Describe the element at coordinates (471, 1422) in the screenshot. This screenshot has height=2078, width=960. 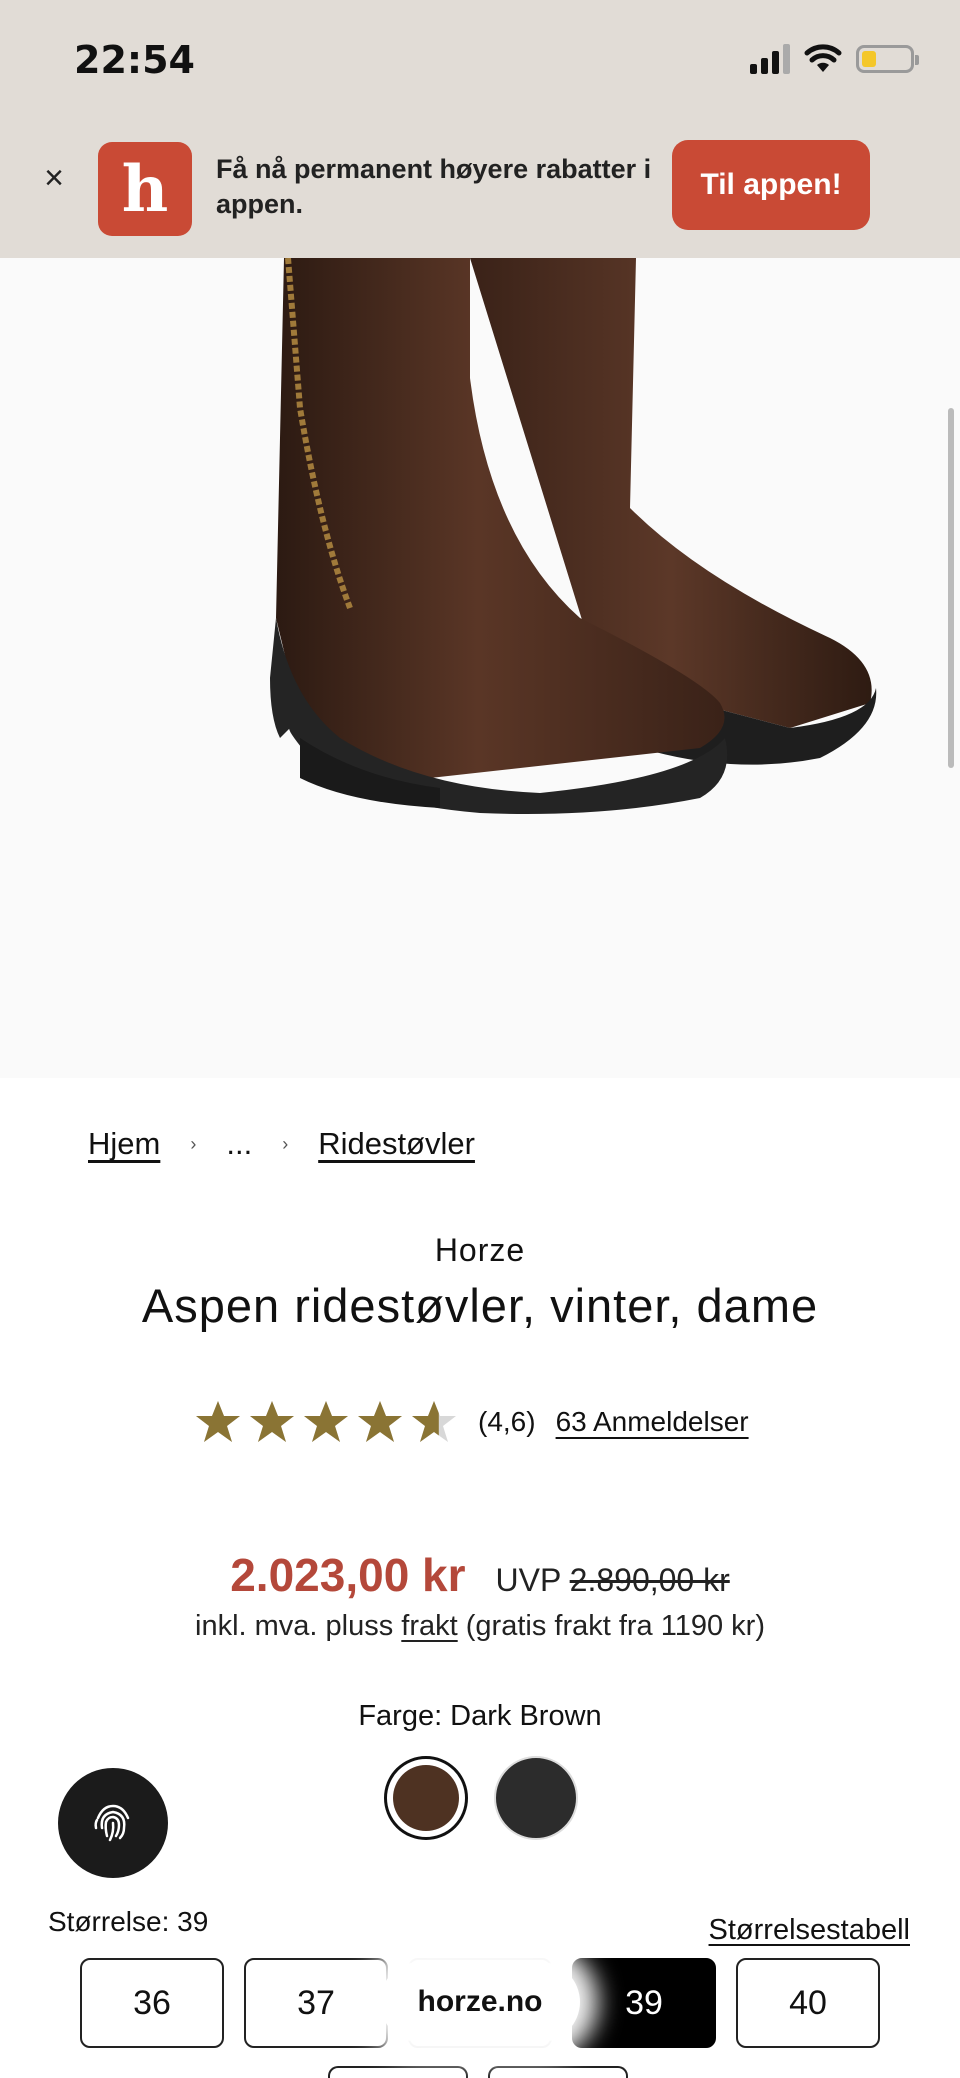
I see `product-rating: (4,6) 63 Anmeldelser` at that location.